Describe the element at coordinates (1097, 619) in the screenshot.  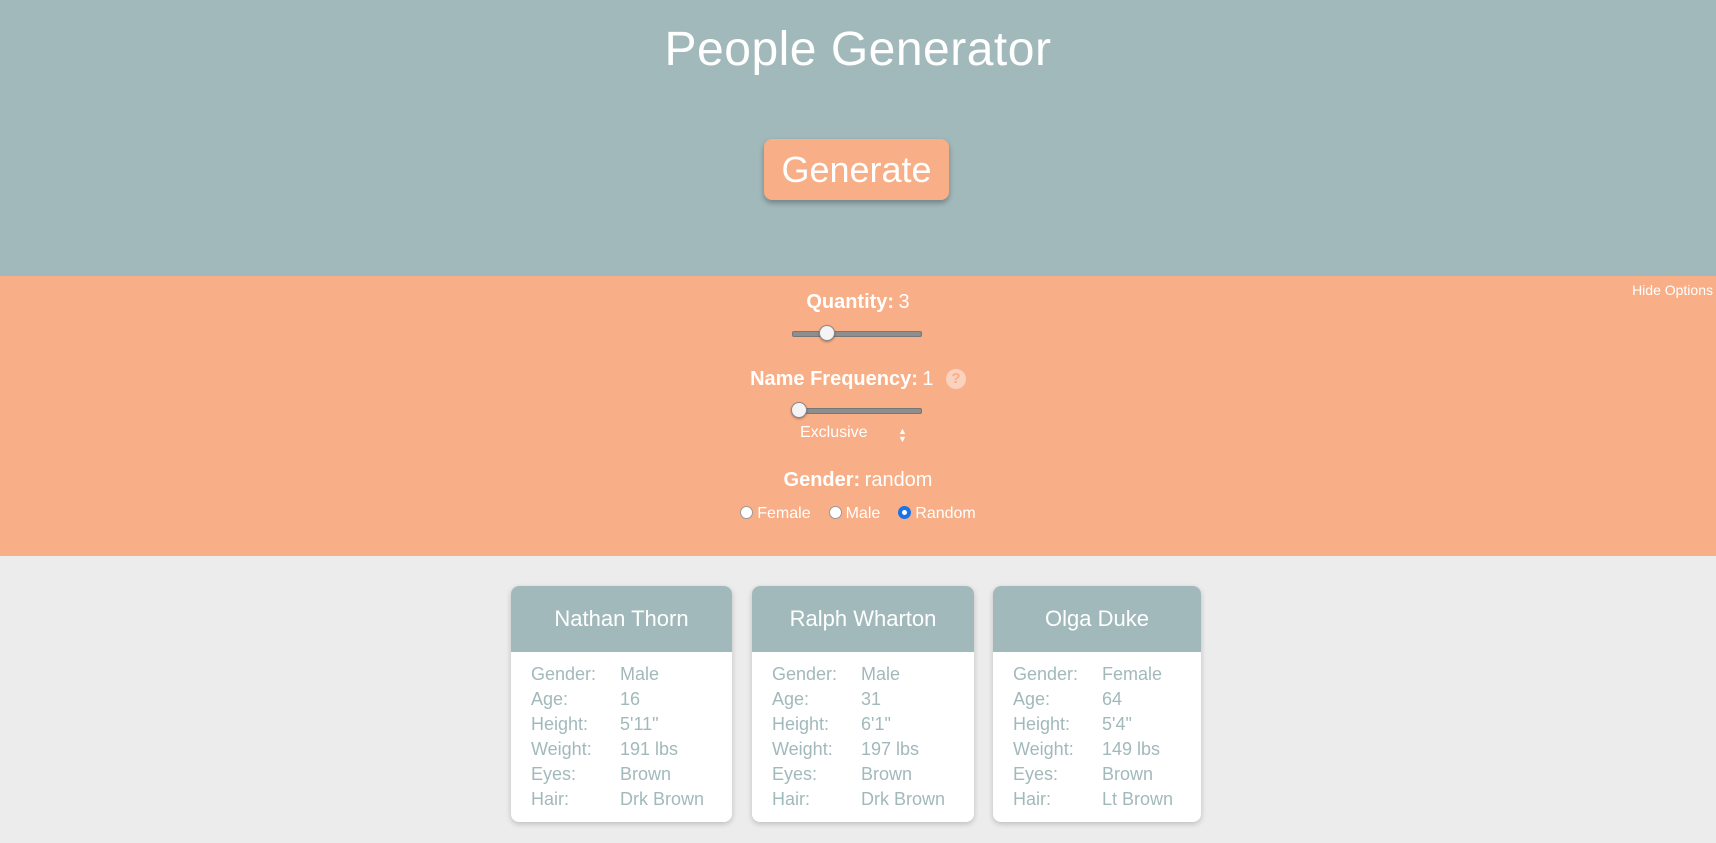
I see `person-name: Olga Duke` at that location.